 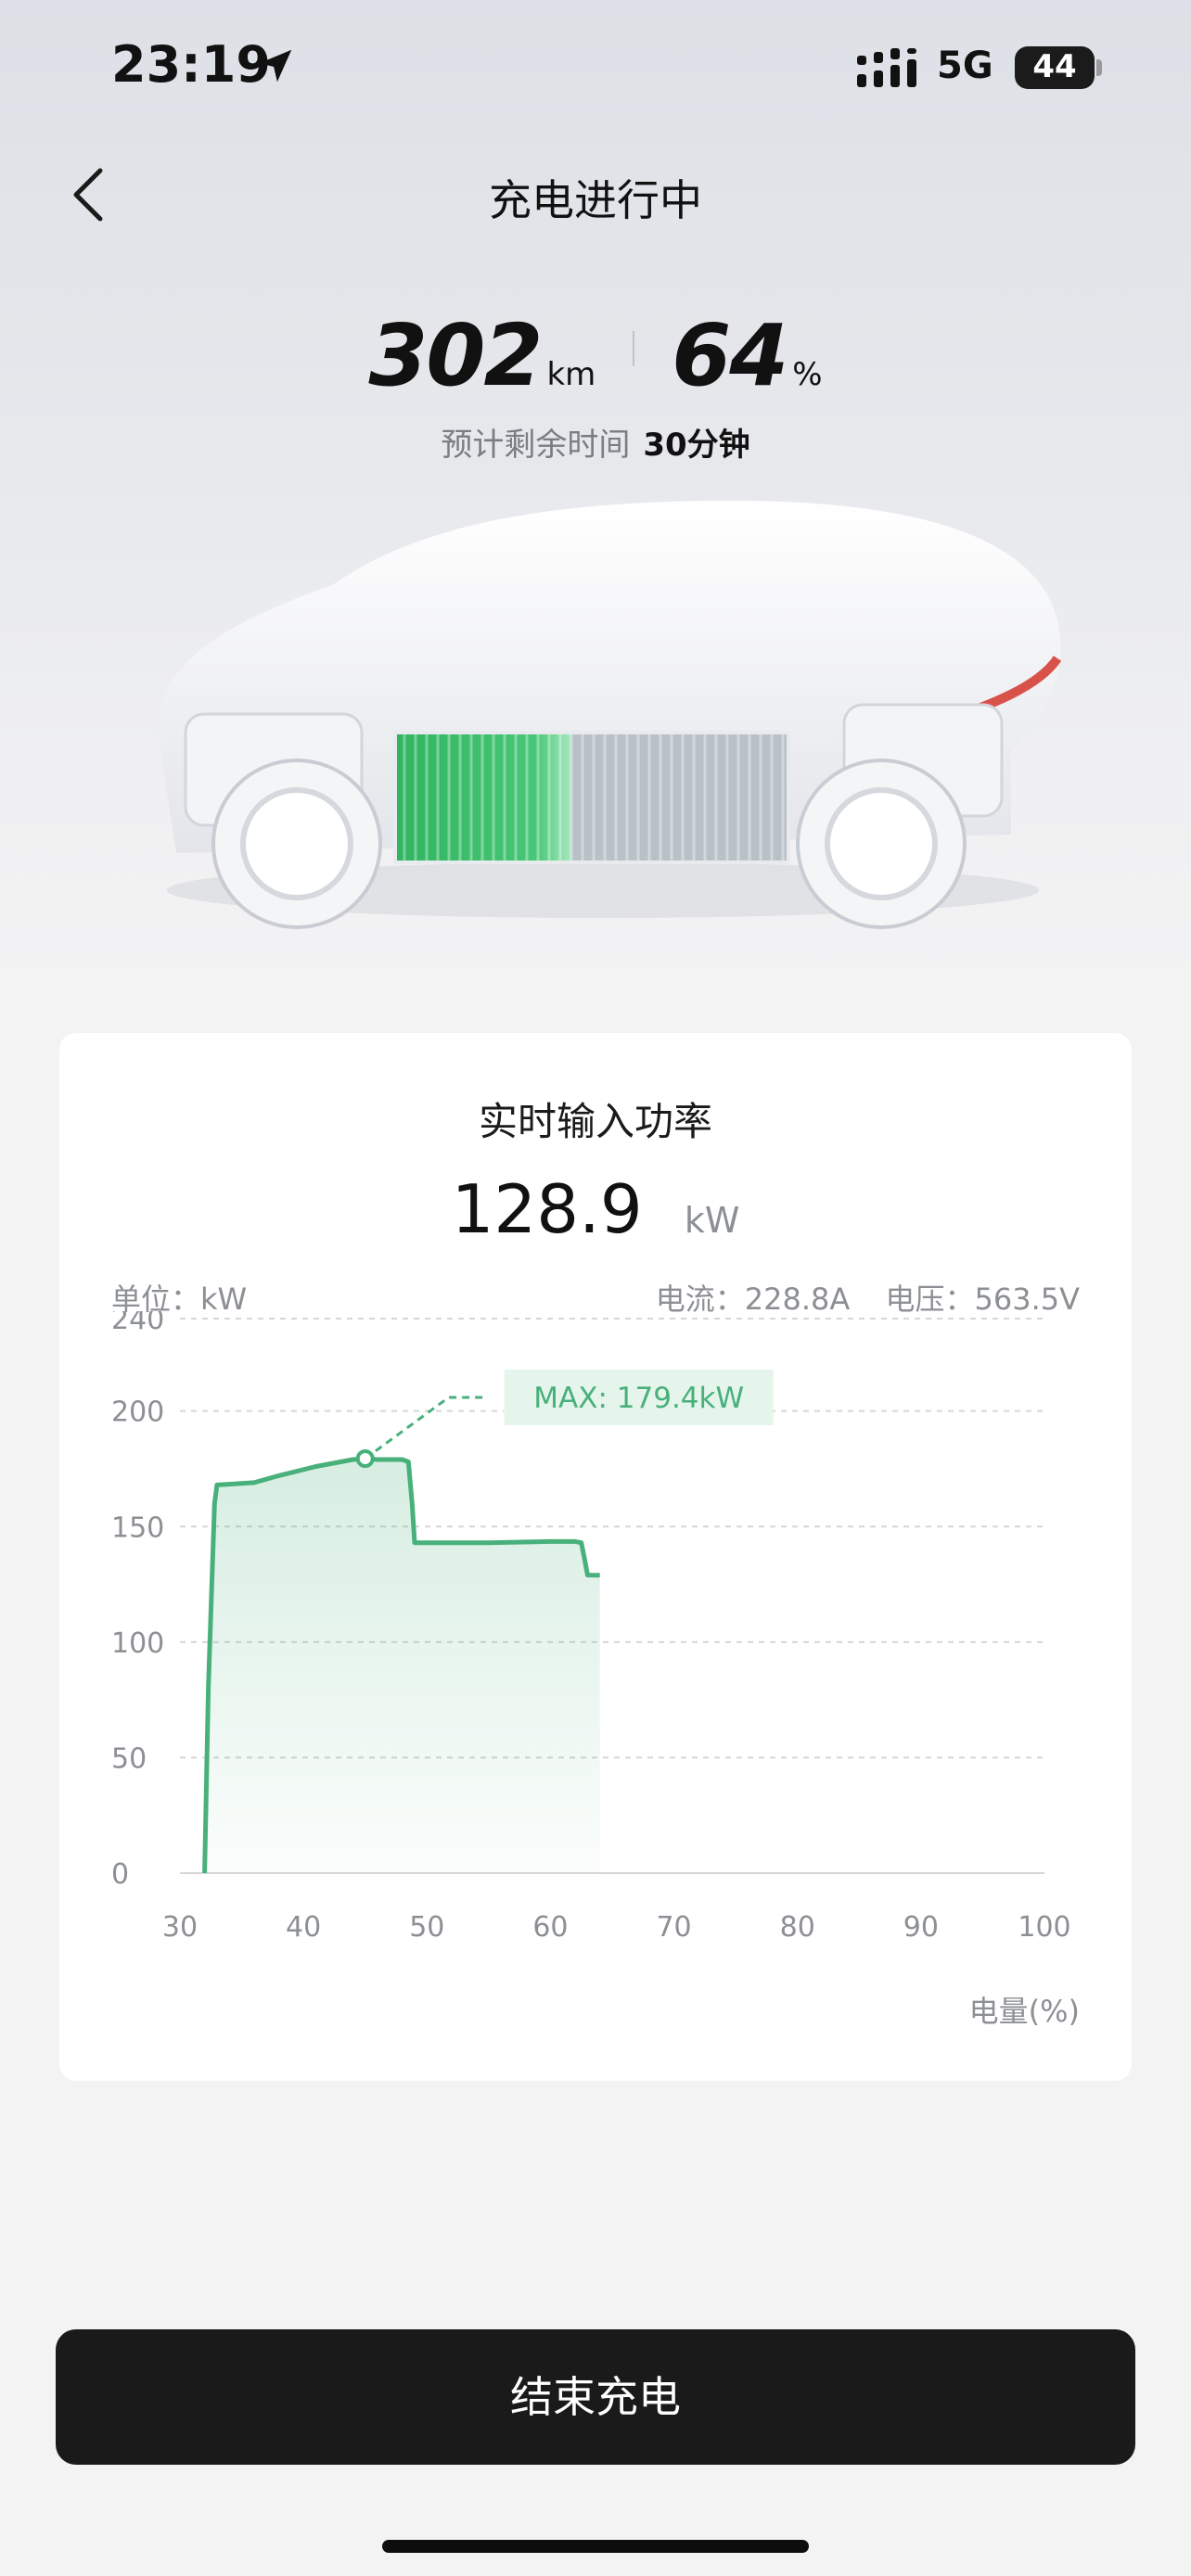 I want to click on y-tick-label: 240, so click(x=137, y=1324).